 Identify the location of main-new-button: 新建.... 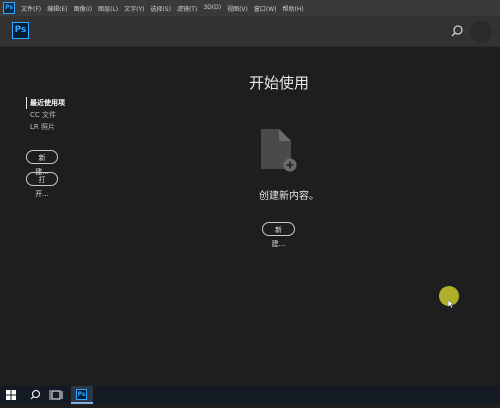
(278, 235).